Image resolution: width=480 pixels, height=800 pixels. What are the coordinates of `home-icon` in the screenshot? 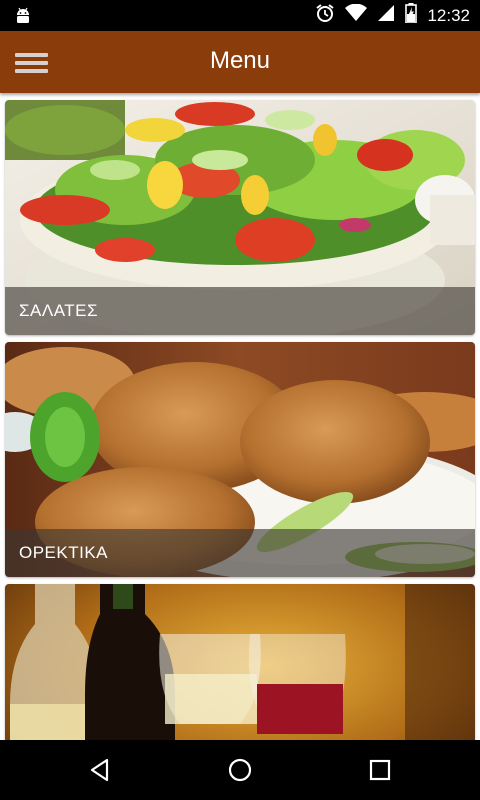 It's located at (240, 770).